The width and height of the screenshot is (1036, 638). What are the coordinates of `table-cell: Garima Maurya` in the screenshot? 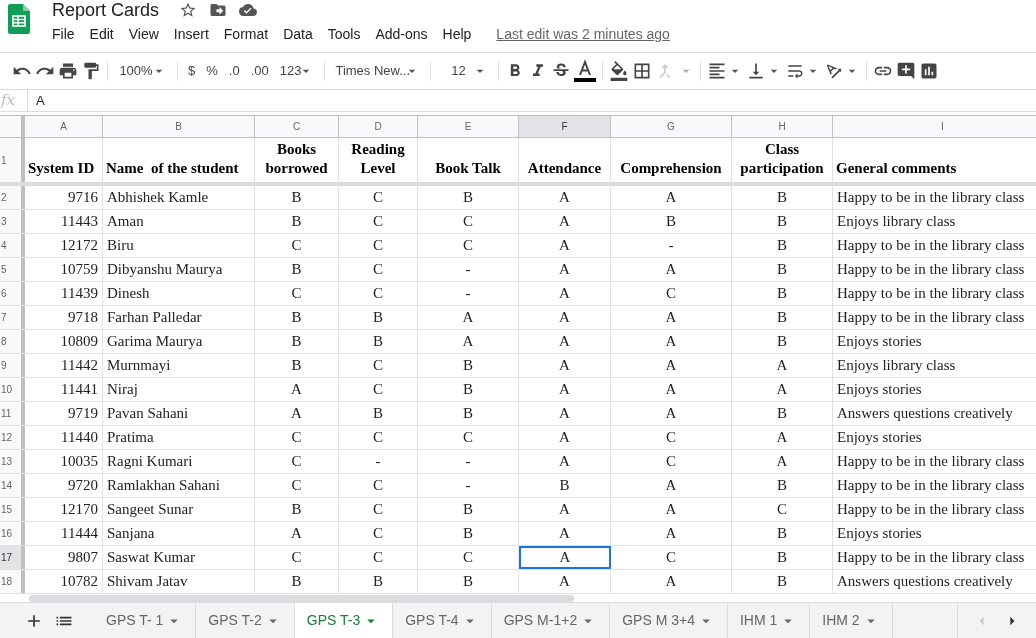 It's located at (179, 341).